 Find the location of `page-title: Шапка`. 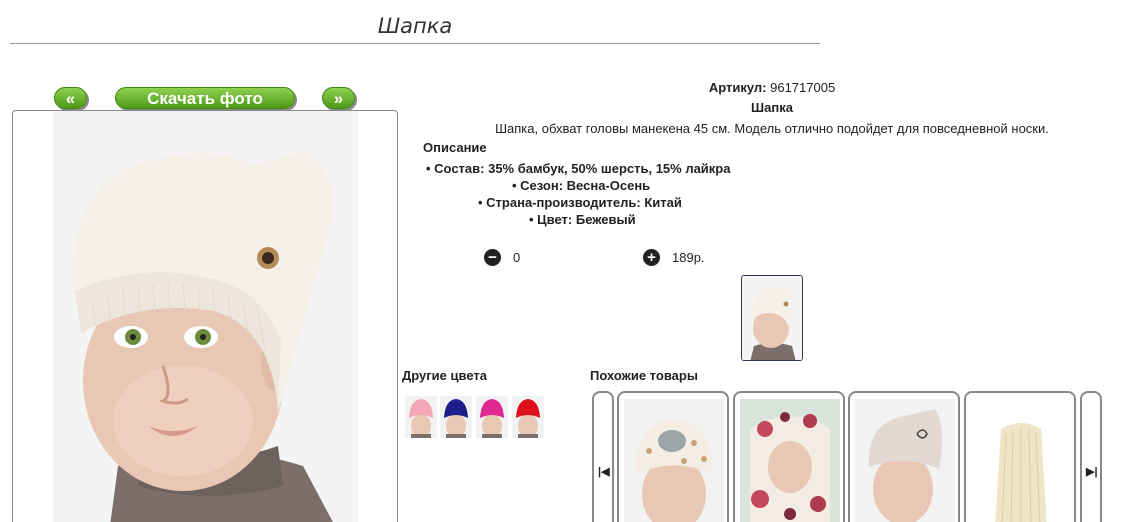

page-title: Шапка is located at coordinates (415, 29).